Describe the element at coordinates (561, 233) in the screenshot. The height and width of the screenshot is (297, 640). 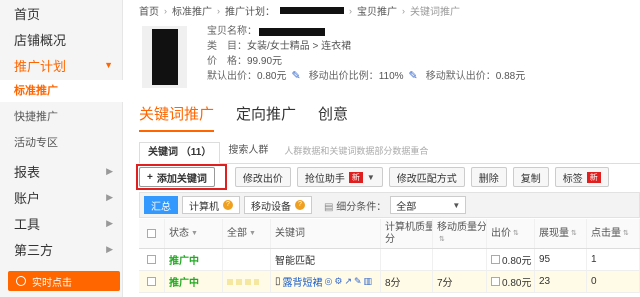
I see `col-impressions: 展现量 ⇅` at that location.